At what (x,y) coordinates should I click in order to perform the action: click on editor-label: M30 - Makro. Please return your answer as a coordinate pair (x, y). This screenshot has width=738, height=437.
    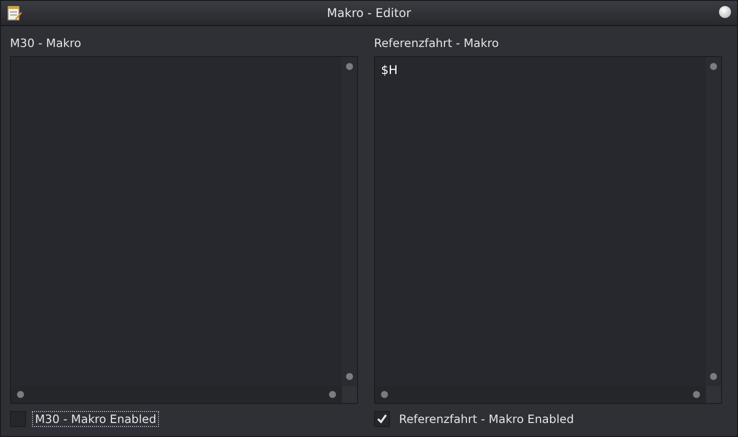
    Looking at the image, I should click on (46, 43).